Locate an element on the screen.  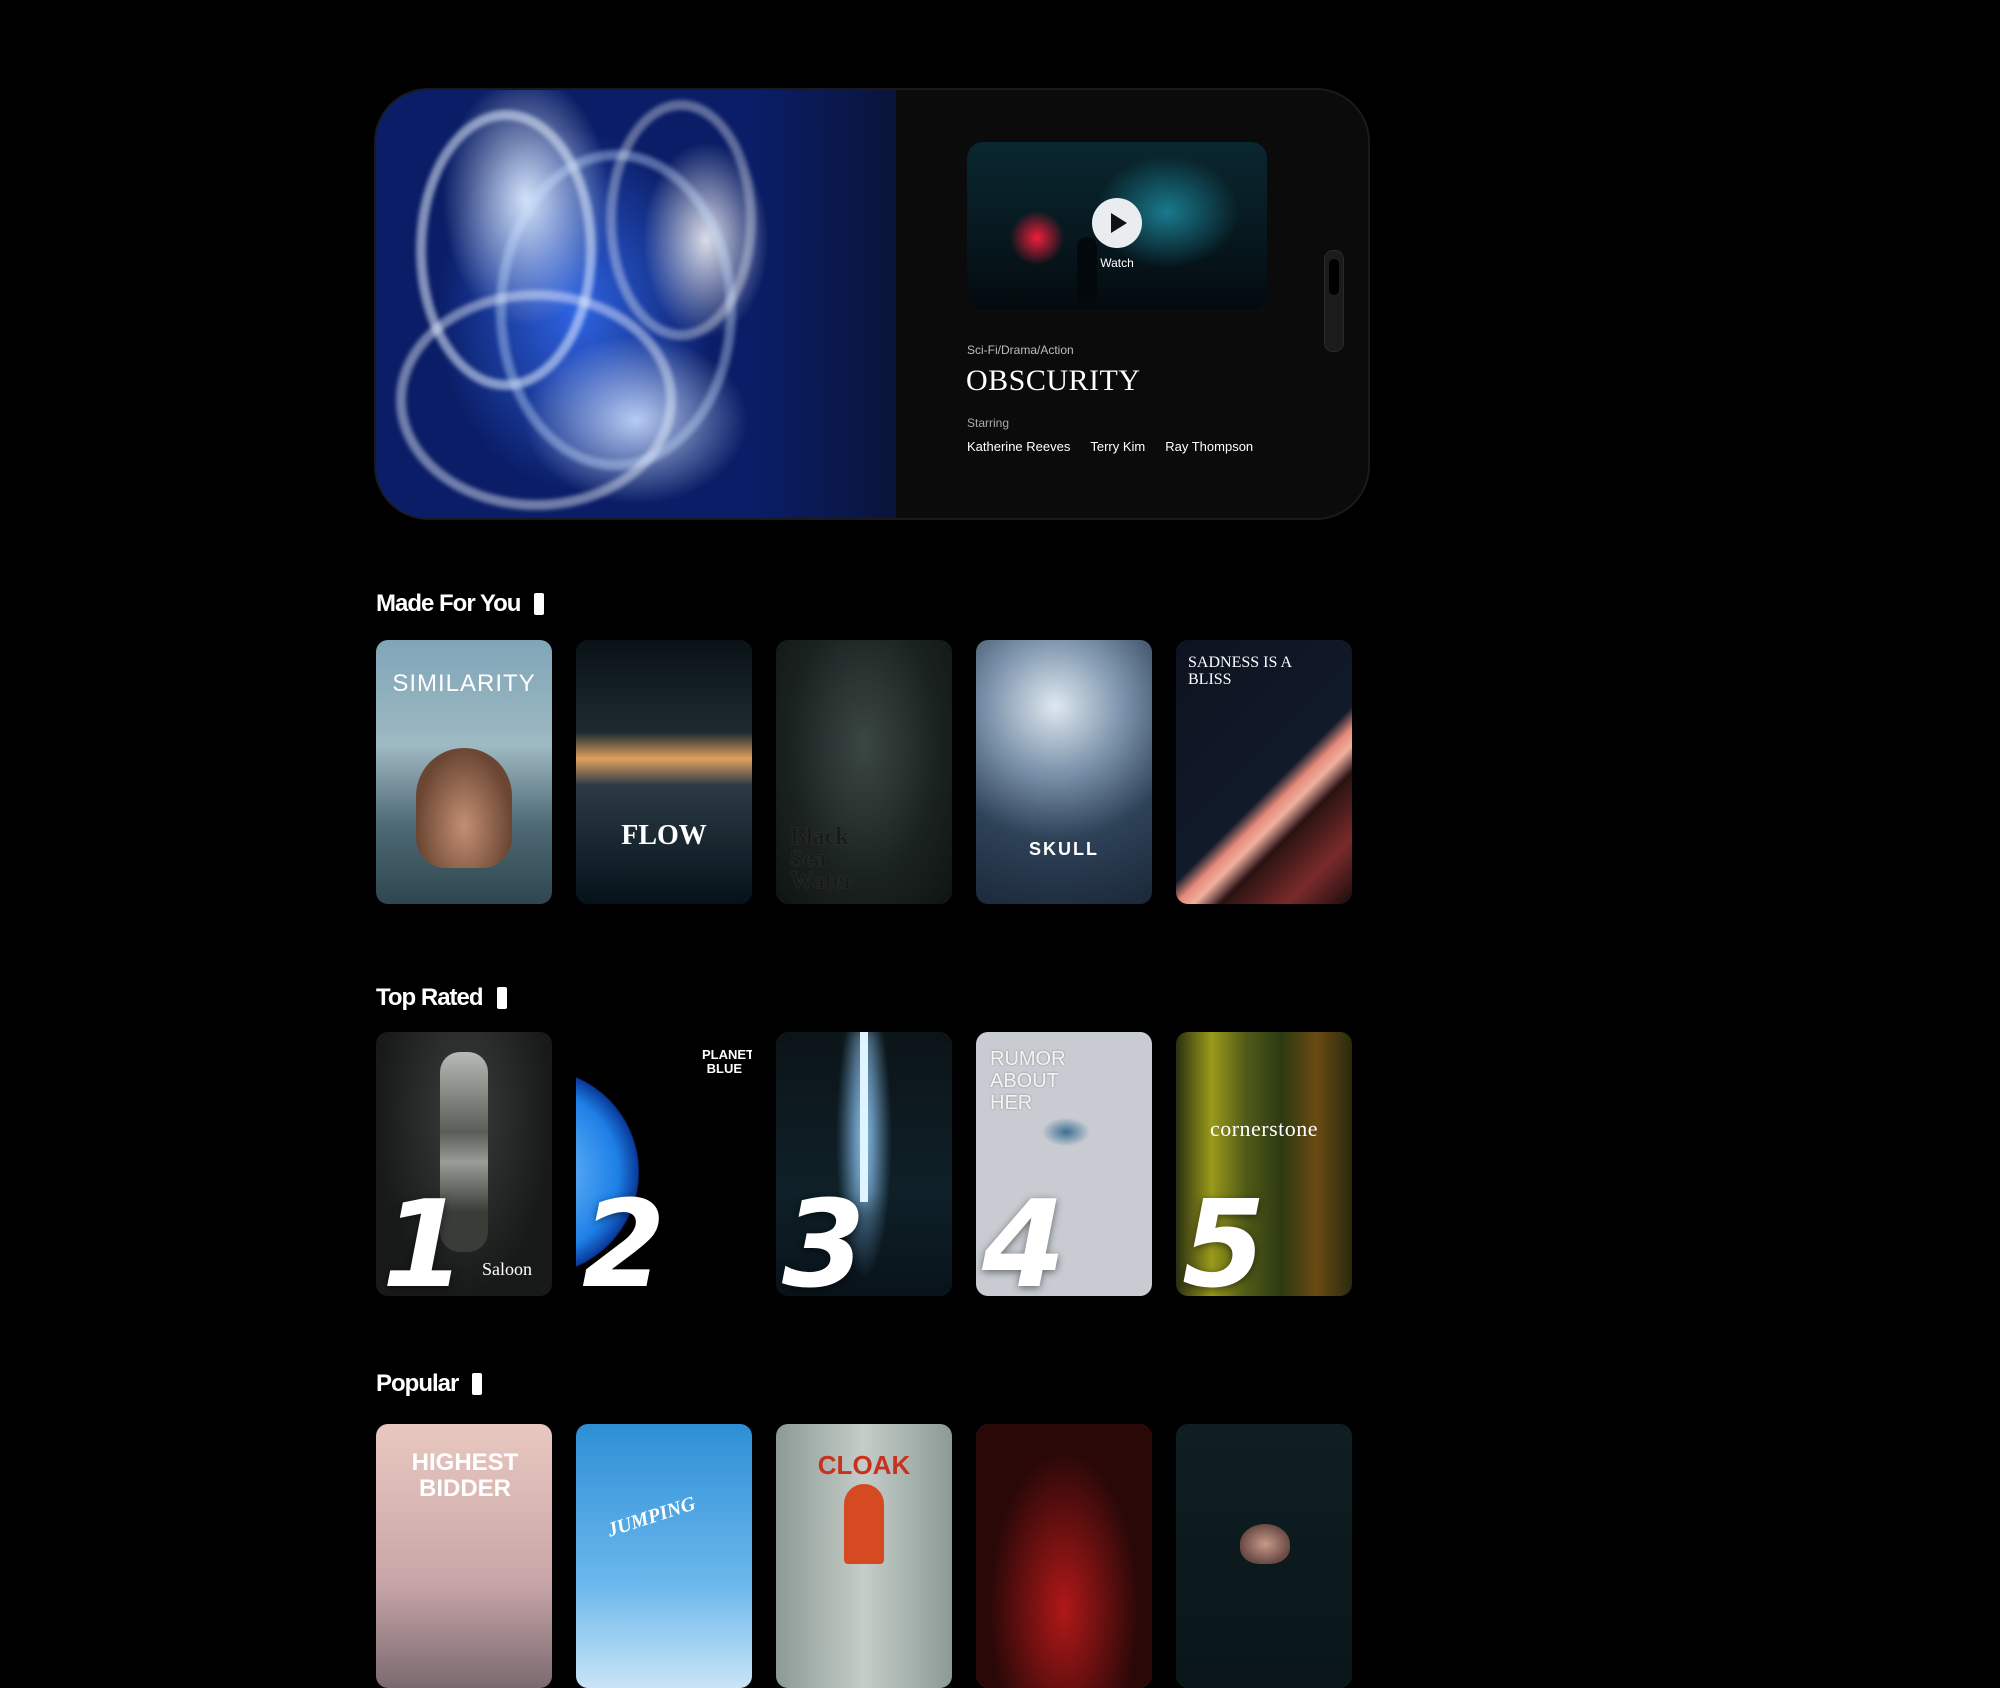
poster-card: CLOAK is located at coordinates (864, 1556).